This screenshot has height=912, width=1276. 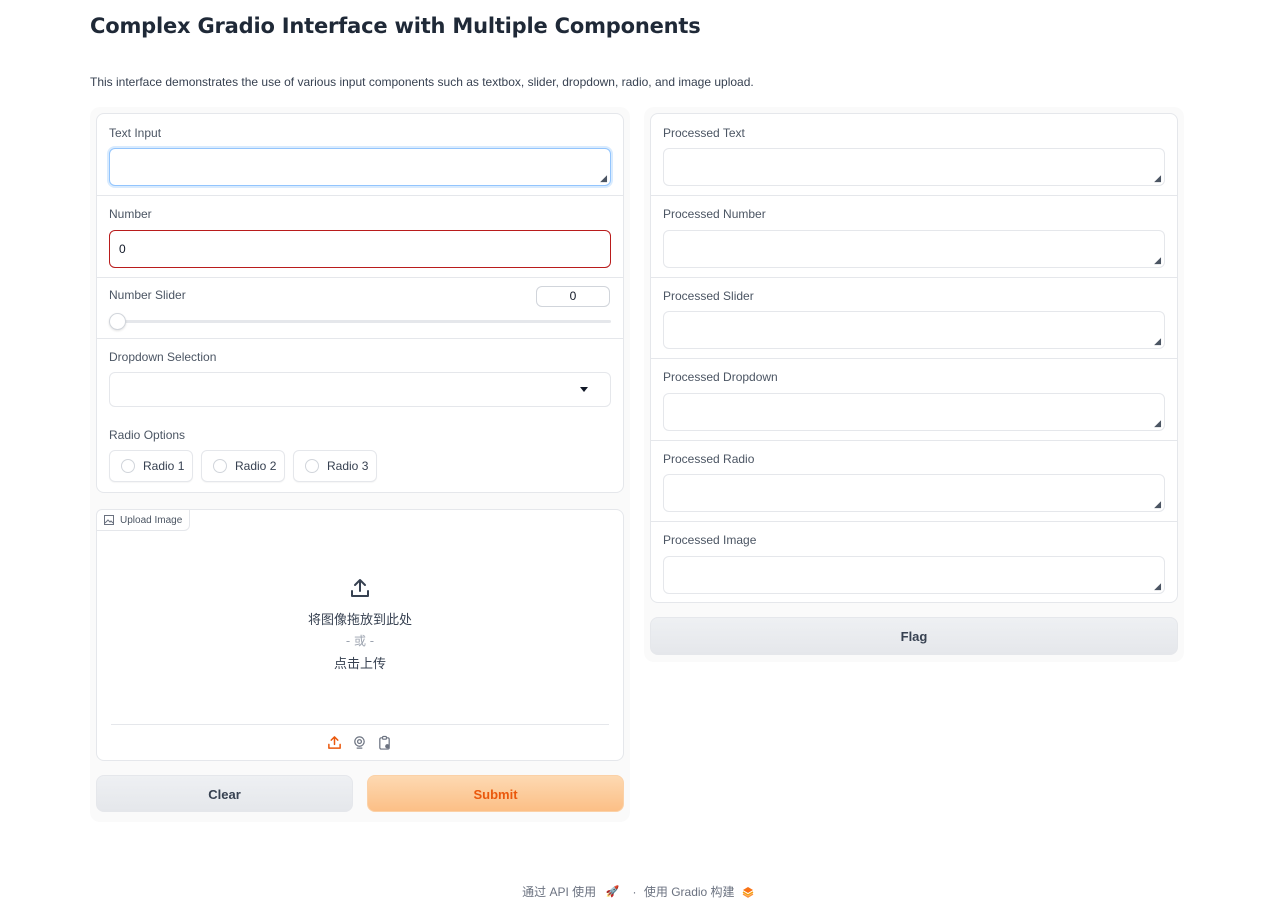 I want to click on text-input-field: ◢, so click(x=360, y=167).